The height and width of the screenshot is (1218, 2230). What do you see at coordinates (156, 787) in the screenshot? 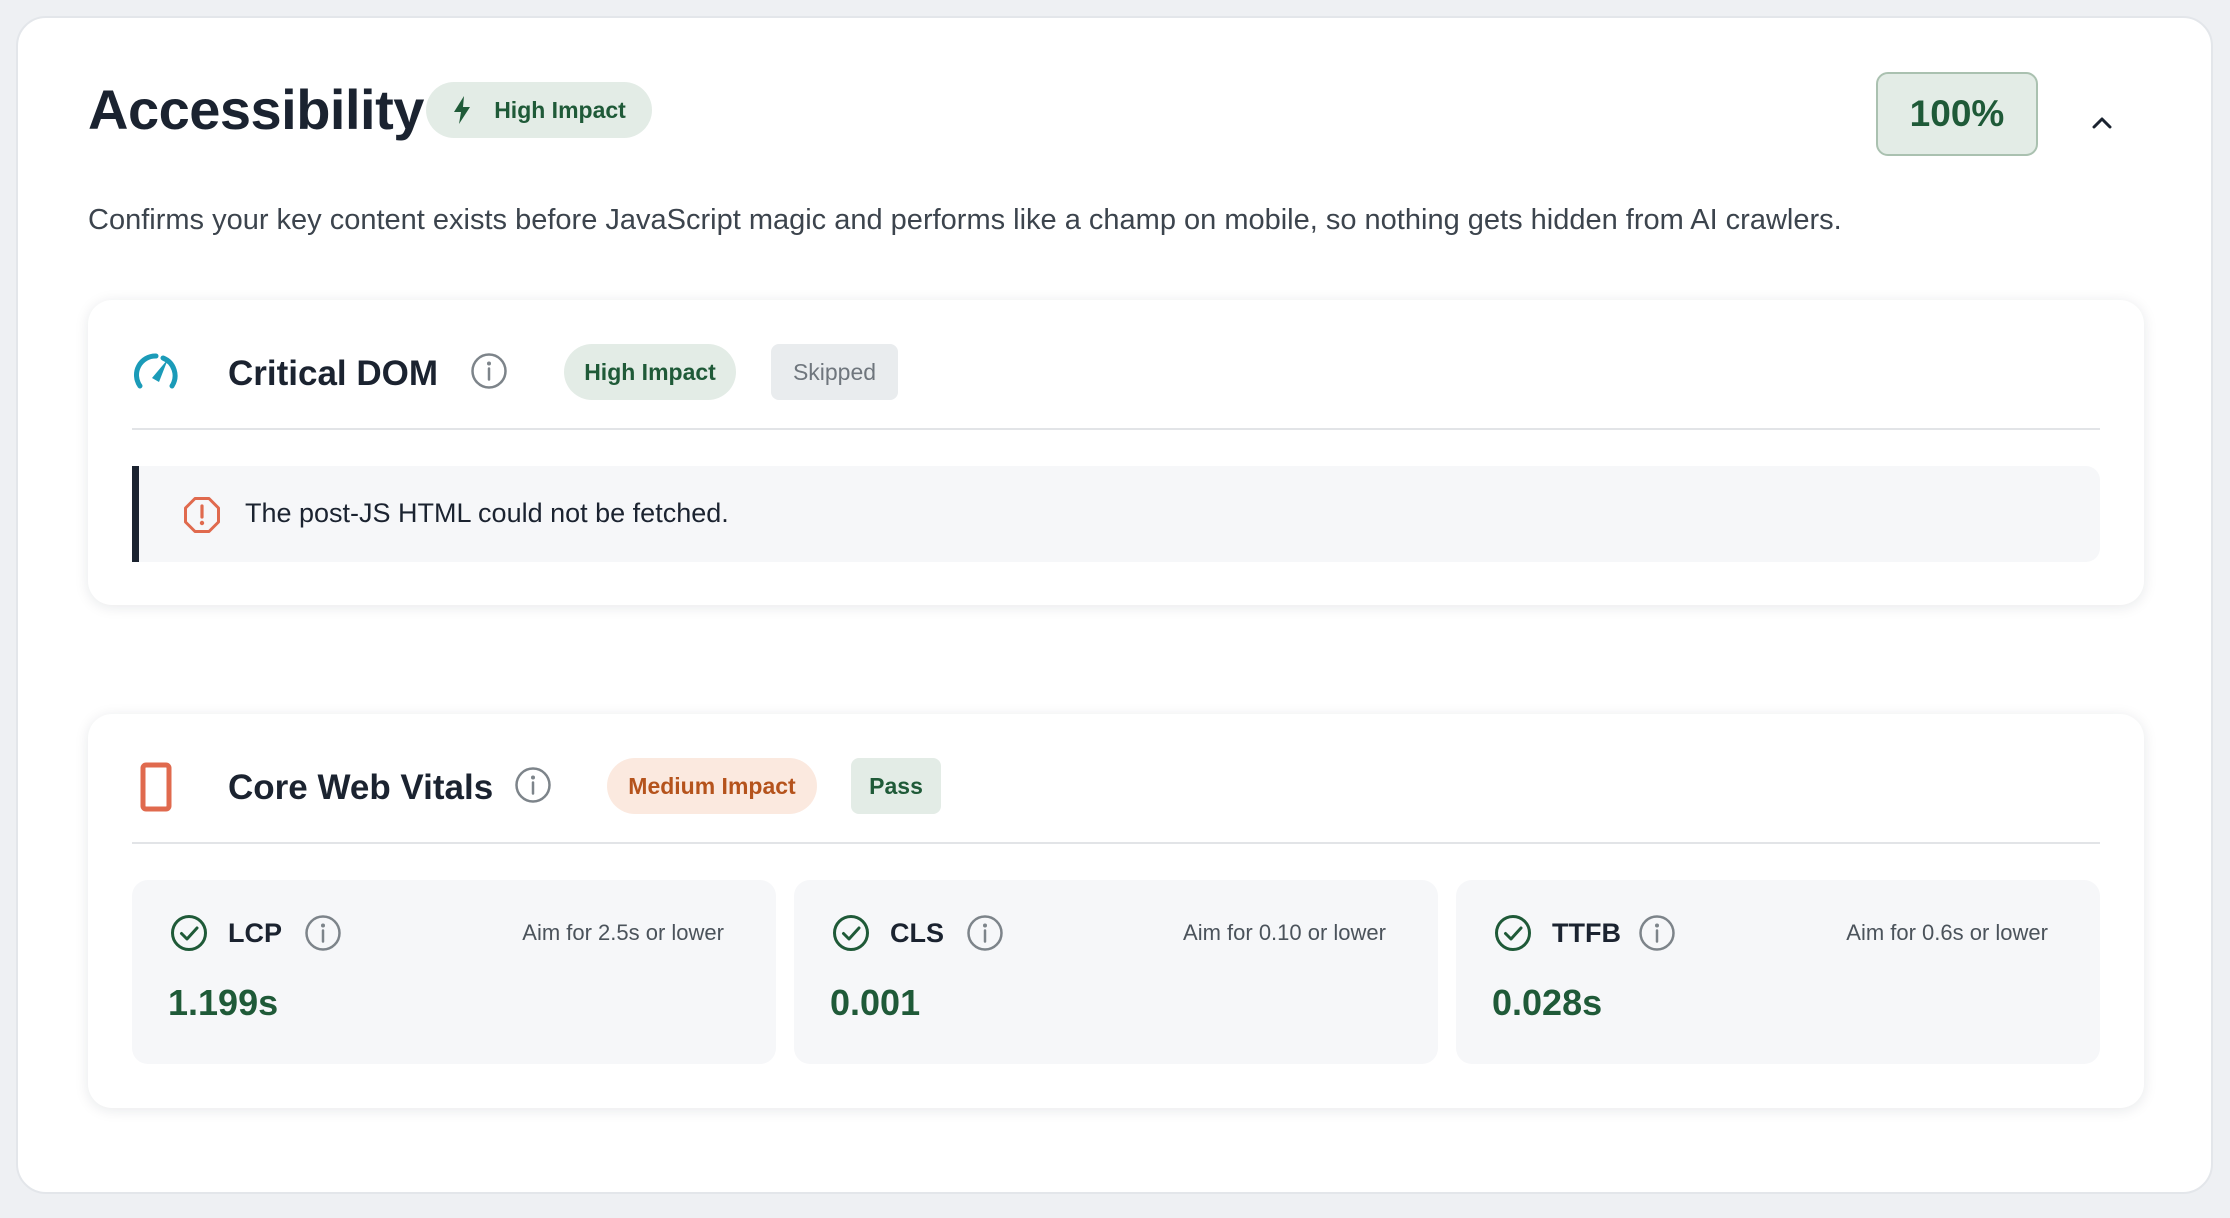
I see `mobile-device-icon` at bounding box center [156, 787].